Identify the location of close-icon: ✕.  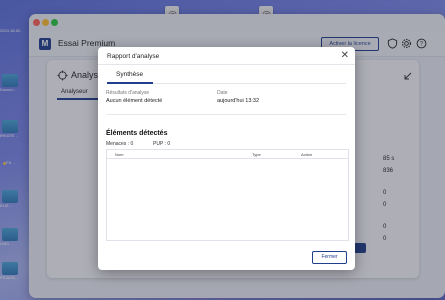
(345, 55).